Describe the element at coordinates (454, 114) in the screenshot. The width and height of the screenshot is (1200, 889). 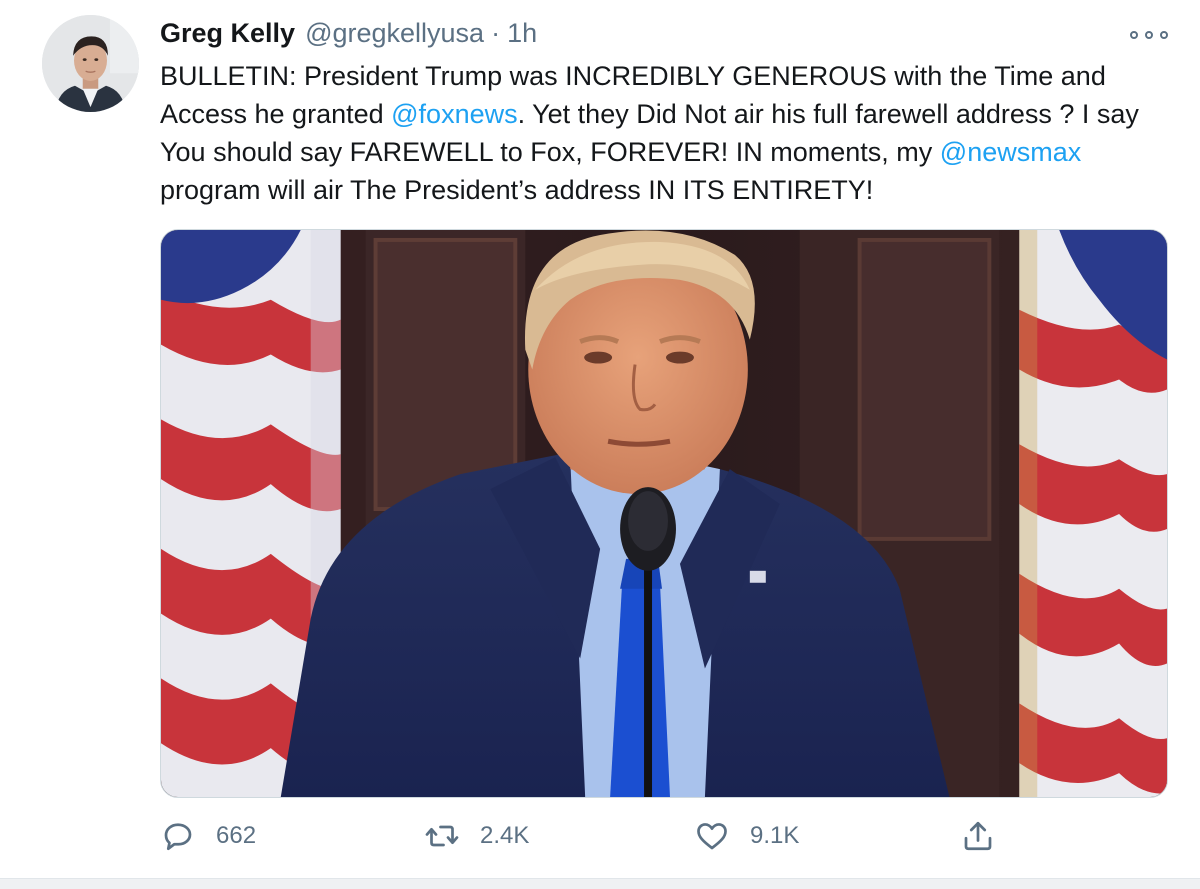
I see `mention-link: @foxnews` at that location.